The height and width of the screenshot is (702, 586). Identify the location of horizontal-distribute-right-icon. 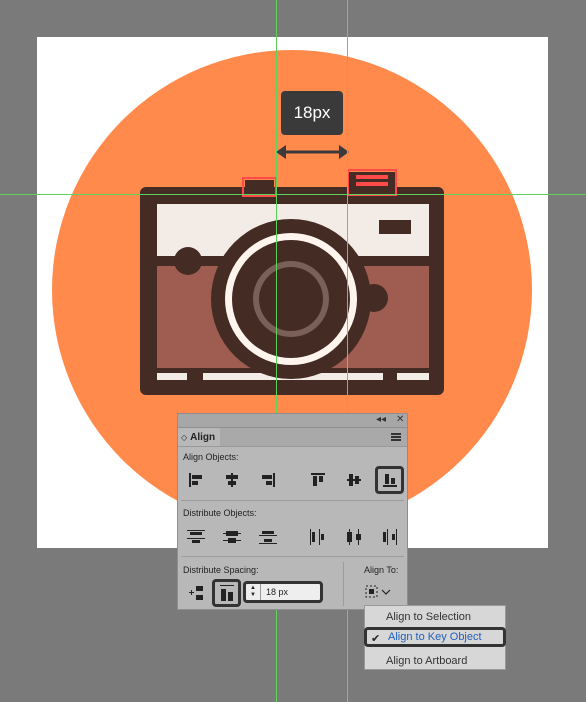
(390, 537).